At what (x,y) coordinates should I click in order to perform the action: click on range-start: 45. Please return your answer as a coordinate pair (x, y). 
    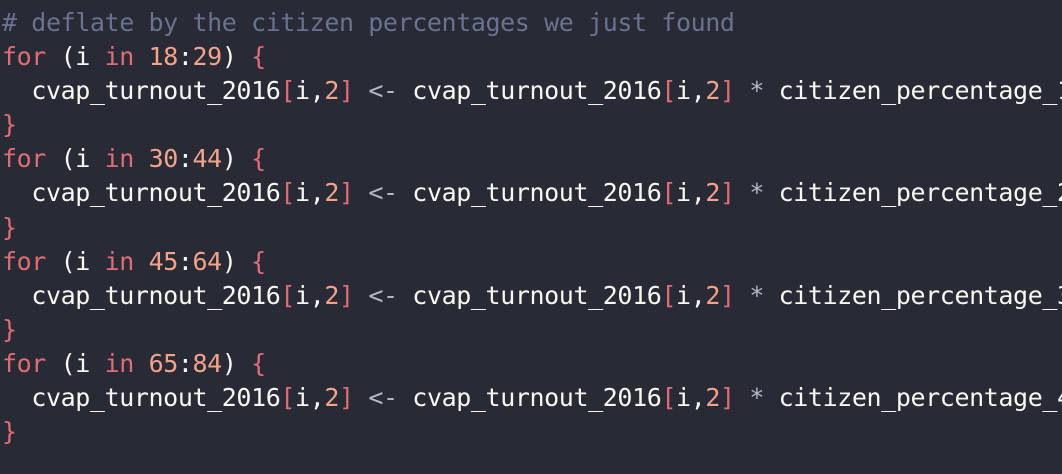
    Looking at the image, I should click on (163, 261).